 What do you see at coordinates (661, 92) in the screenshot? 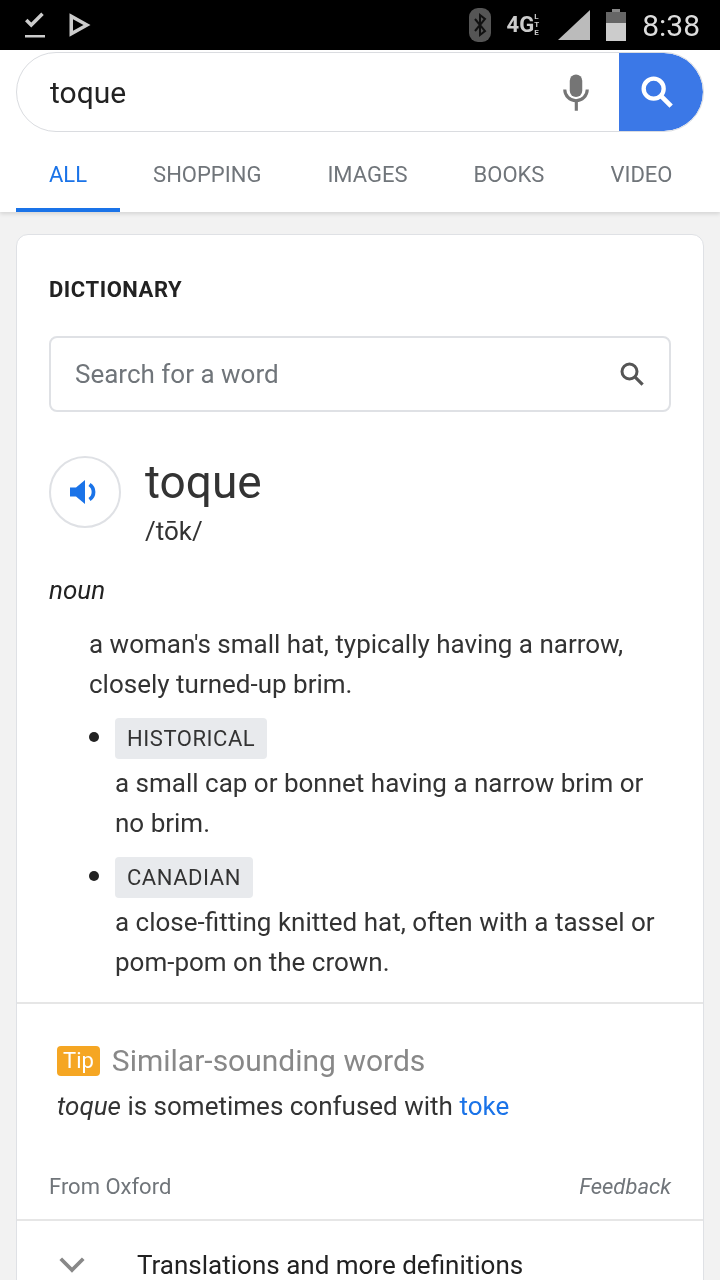
I see `search-button` at bounding box center [661, 92].